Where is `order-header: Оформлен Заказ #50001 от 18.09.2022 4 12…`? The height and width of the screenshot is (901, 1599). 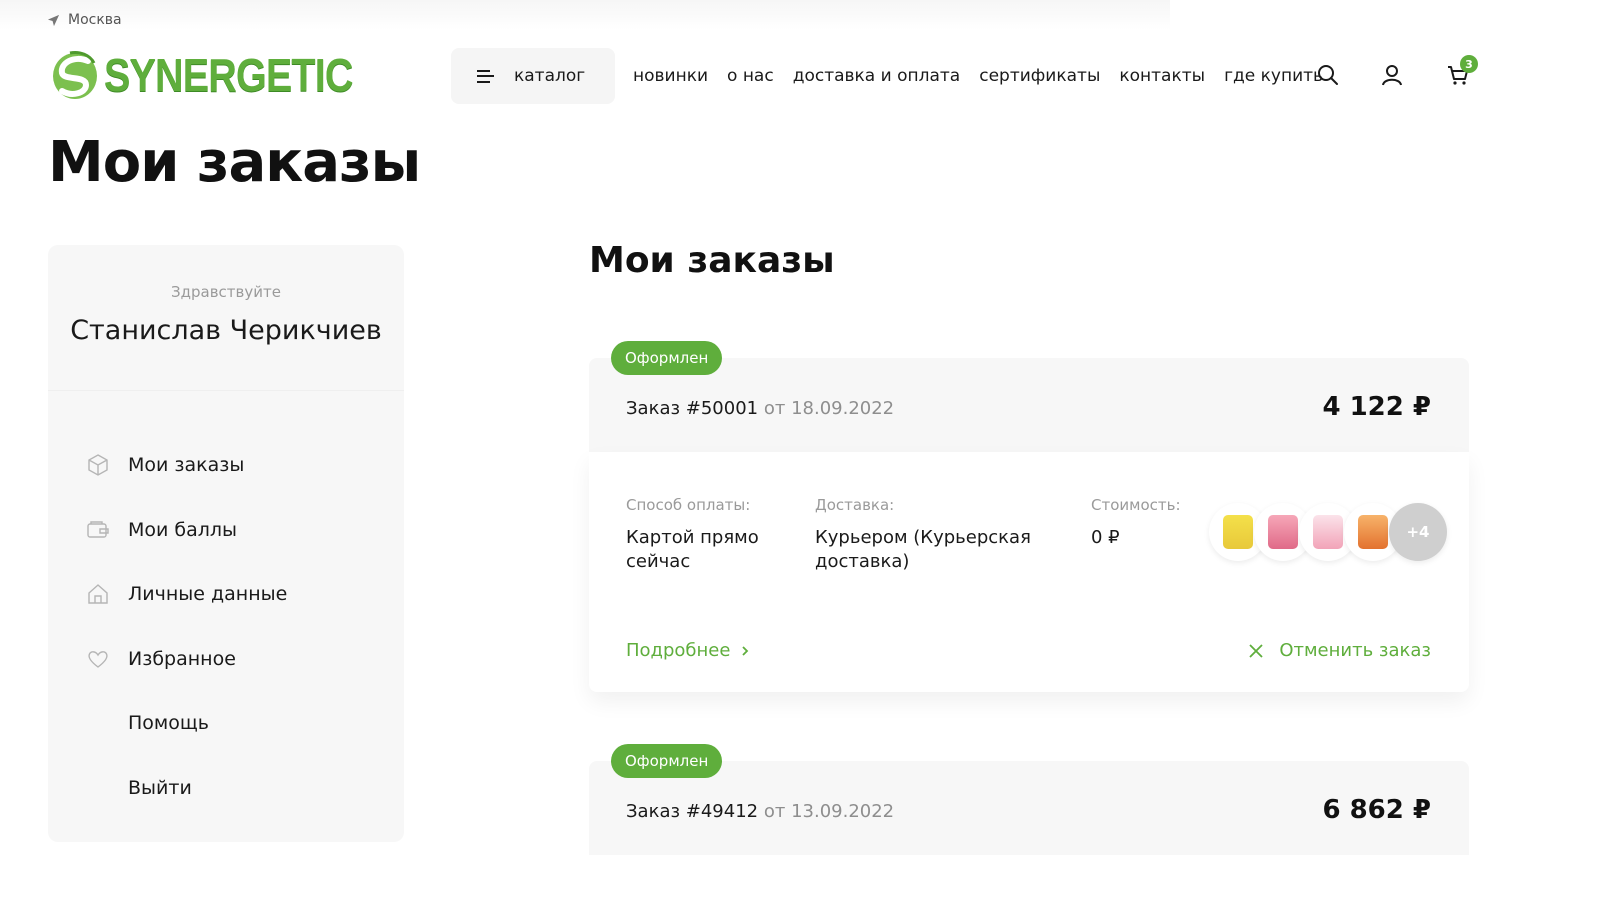
order-header: Оформлен Заказ #50001 от 18.09.2022 4 12… is located at coordinates (1029, 396).